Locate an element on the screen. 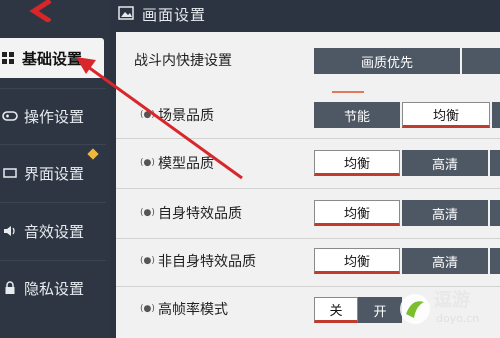  doyo-logo-icon is located at coordinates (415, 309).